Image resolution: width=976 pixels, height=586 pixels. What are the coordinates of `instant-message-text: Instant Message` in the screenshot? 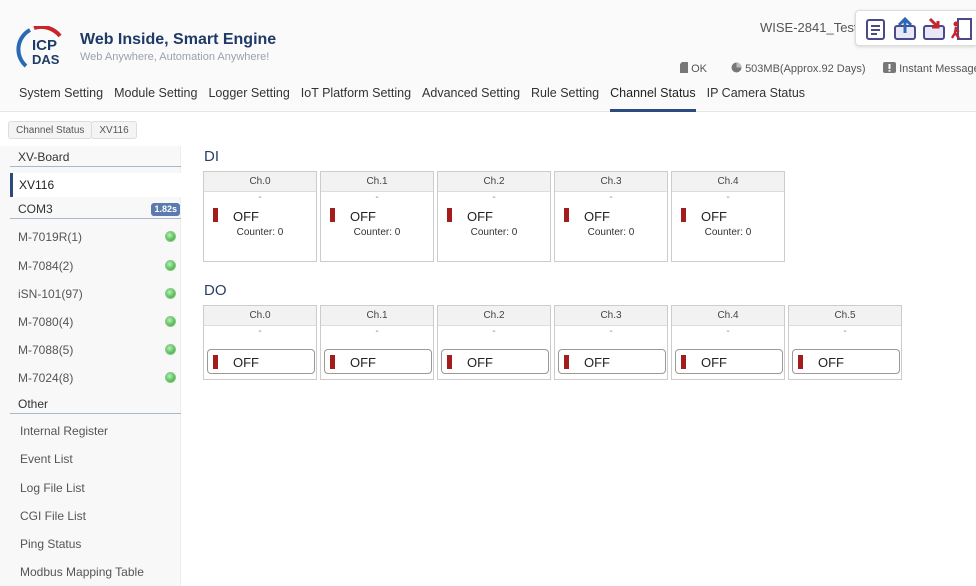 It's located at (937, 69).